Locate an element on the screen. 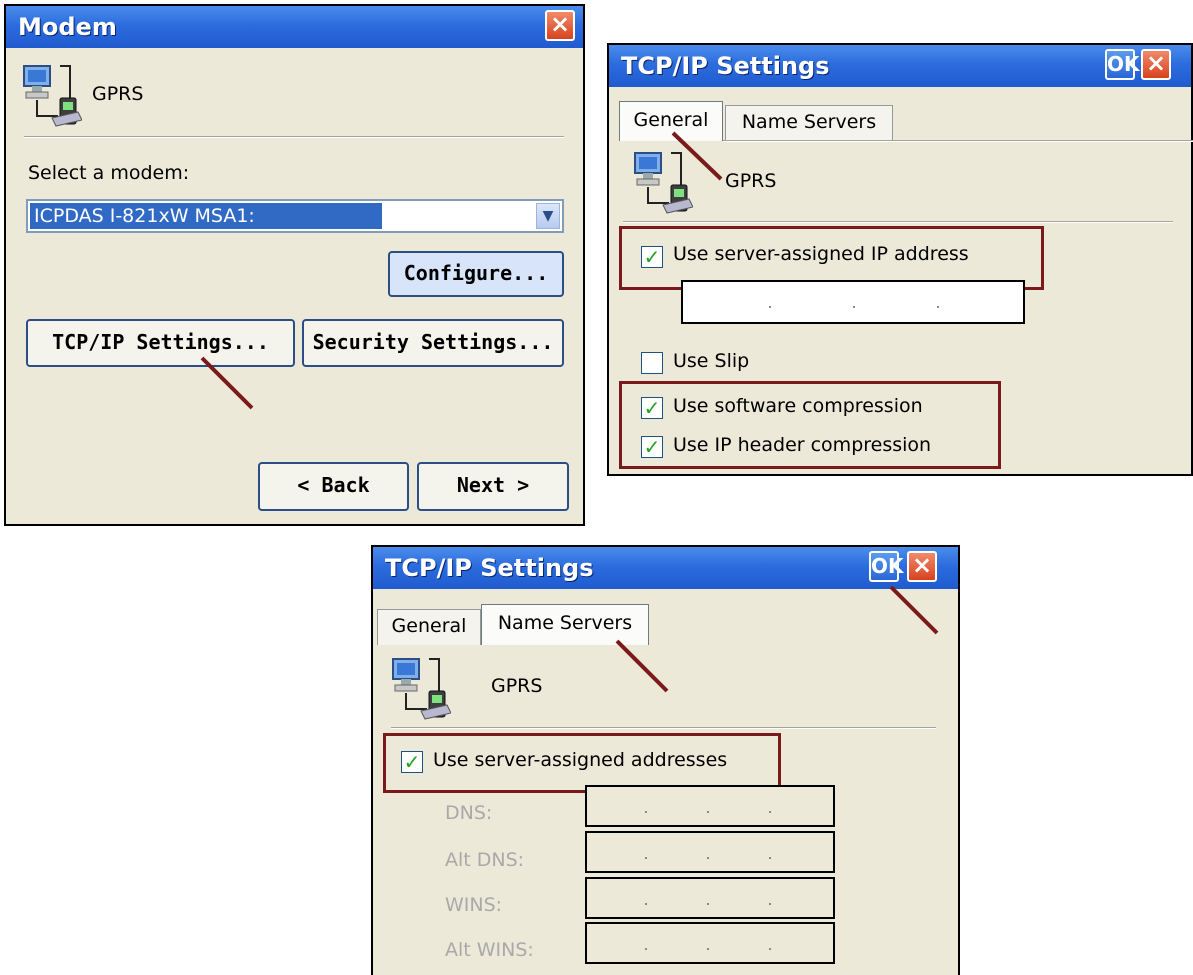 The width and height of the screenshot is (1193, 975). software-compression-label: Use software compression is located at coordinates (798, 406).